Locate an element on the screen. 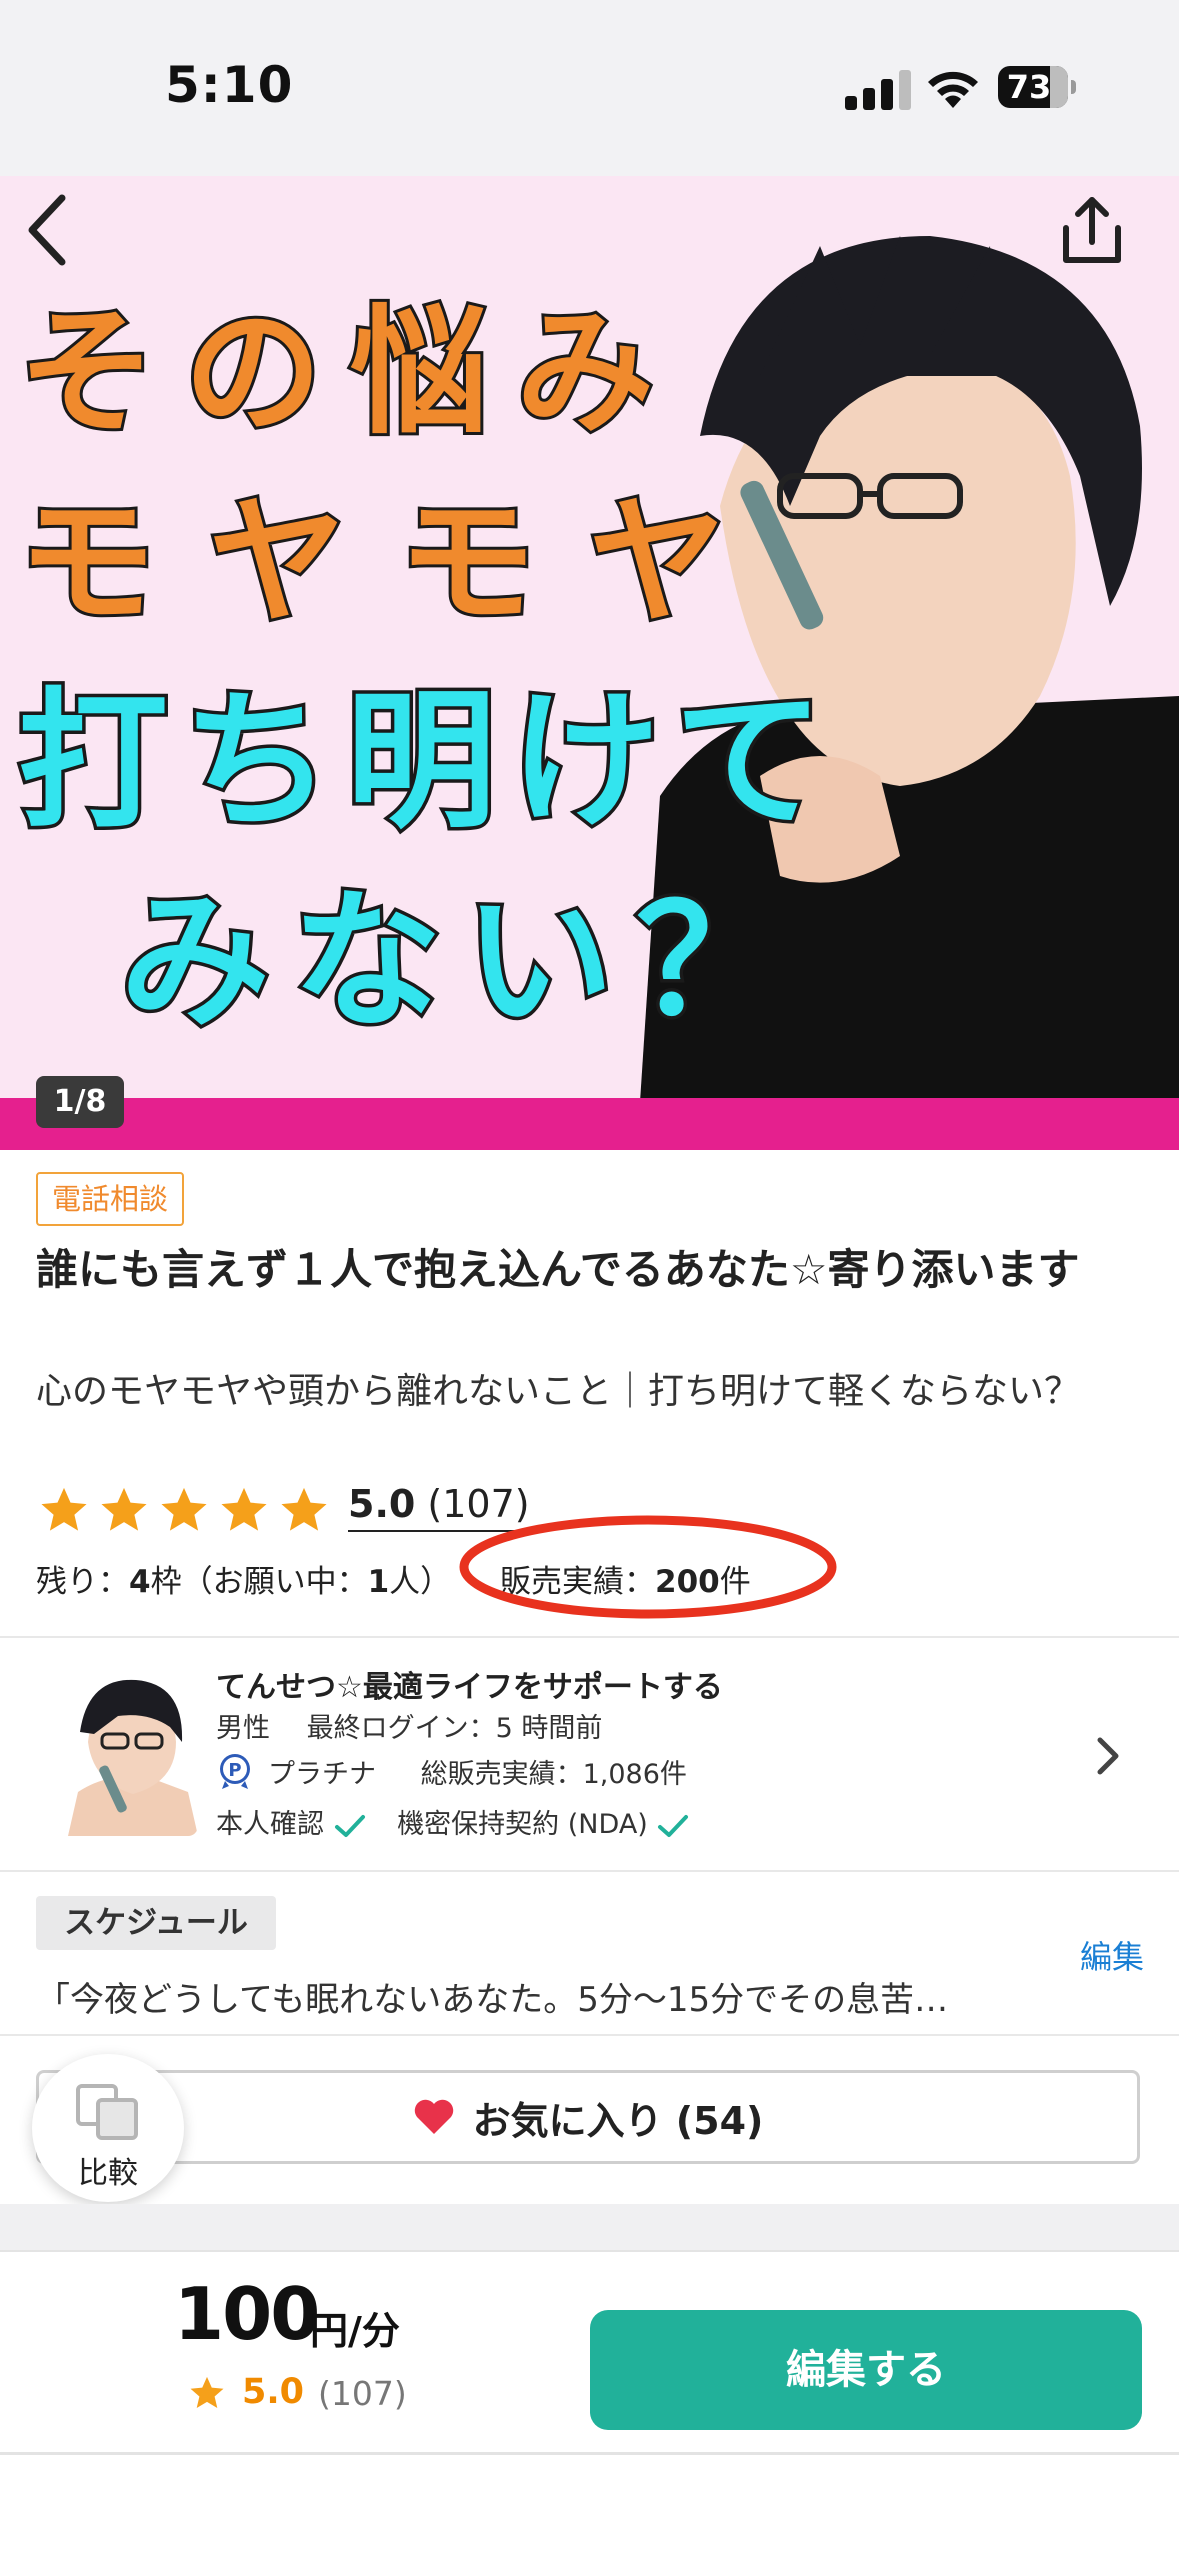  compare-icon is located at coordinates (107, 2112).